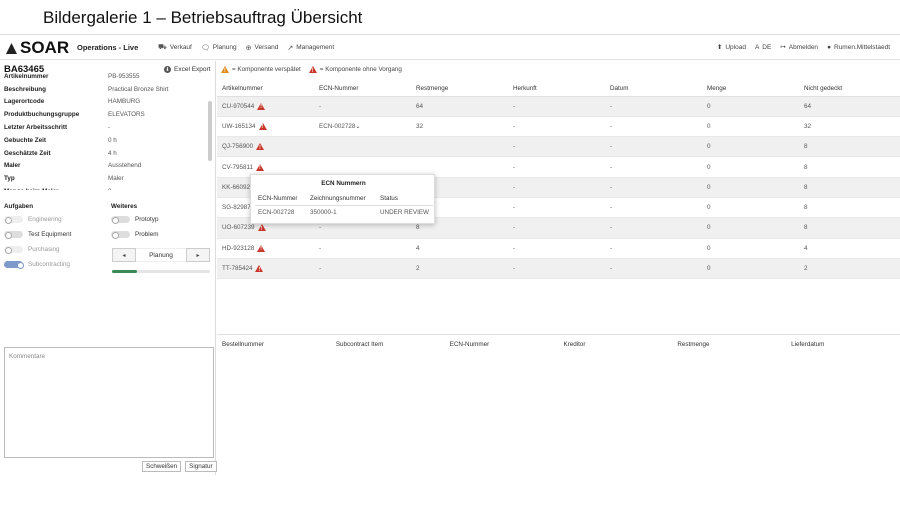 Image resolution: width=900 pixels, height=507 pixels. Describe the element at coordinates (106, 178) in the screenshot. I see `property-row: Typ Maler` at that location.